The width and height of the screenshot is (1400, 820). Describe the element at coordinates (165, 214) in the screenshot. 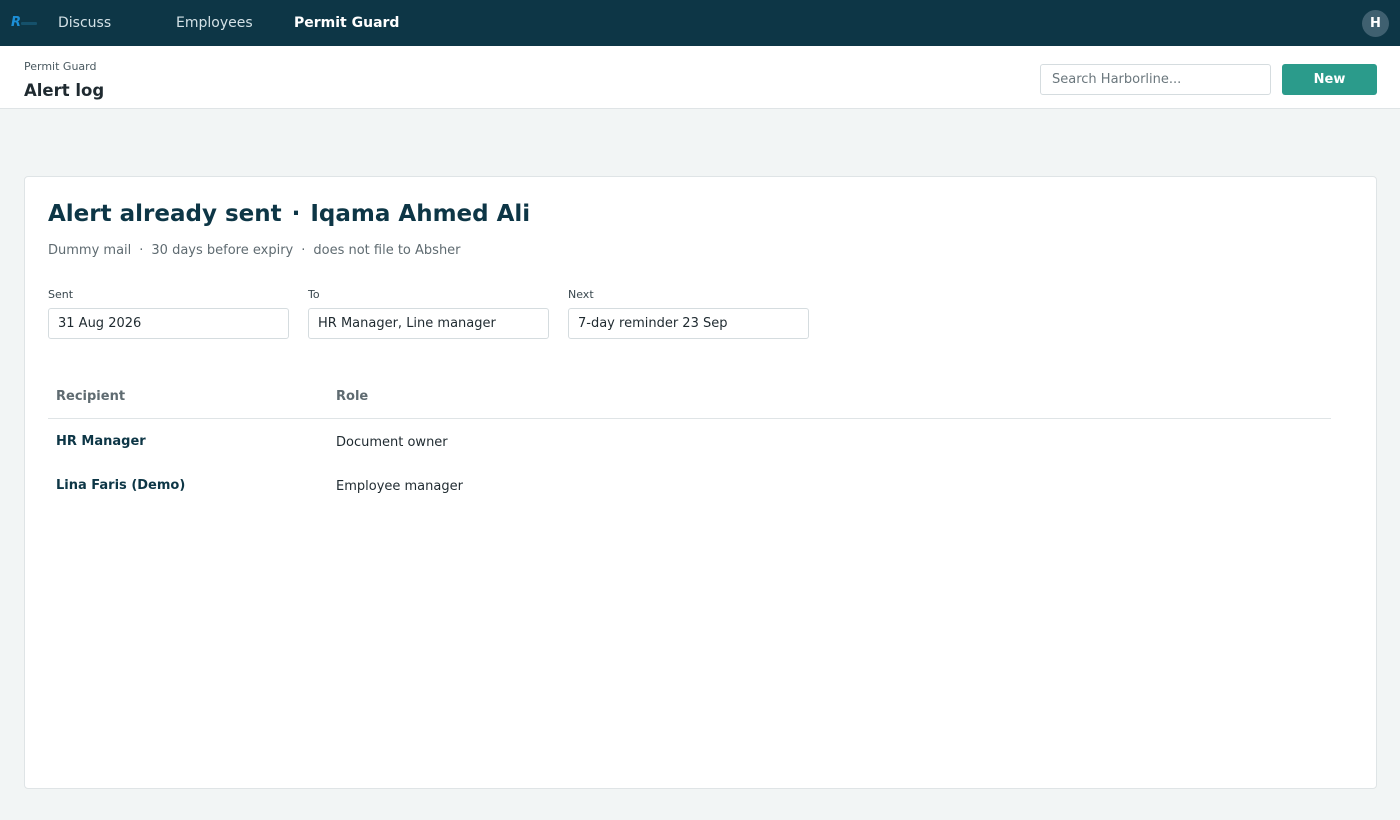

I see `alert-status: Alert already sent` at that location.